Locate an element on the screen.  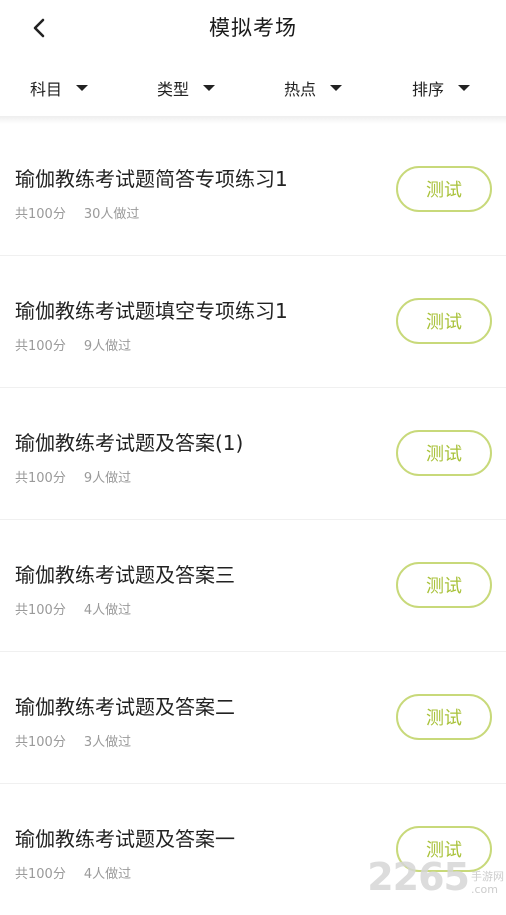
exam-title: 瑜伽教练考试题及答案三 is located at coordinates (125, 575).